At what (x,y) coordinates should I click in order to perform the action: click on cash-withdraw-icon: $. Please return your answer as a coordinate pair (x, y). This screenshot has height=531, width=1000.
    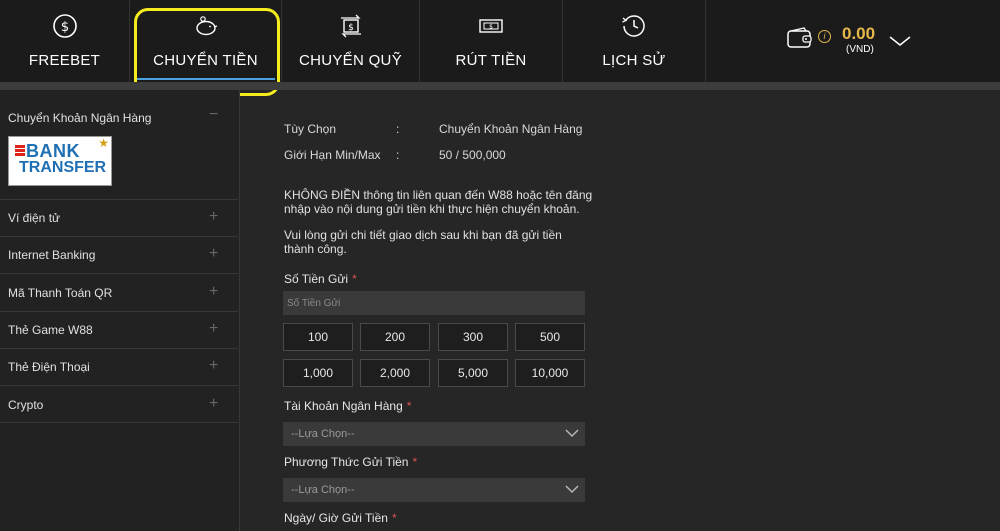
    Looking at the image, I should click on (491, 26).